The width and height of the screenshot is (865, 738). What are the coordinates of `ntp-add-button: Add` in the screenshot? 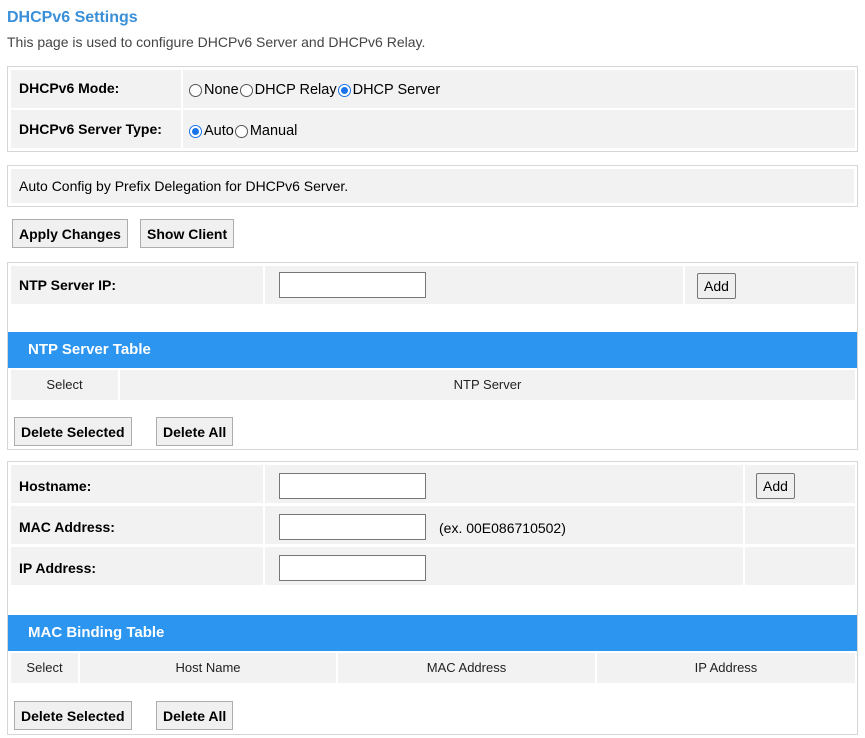 It's located at (716, 286).